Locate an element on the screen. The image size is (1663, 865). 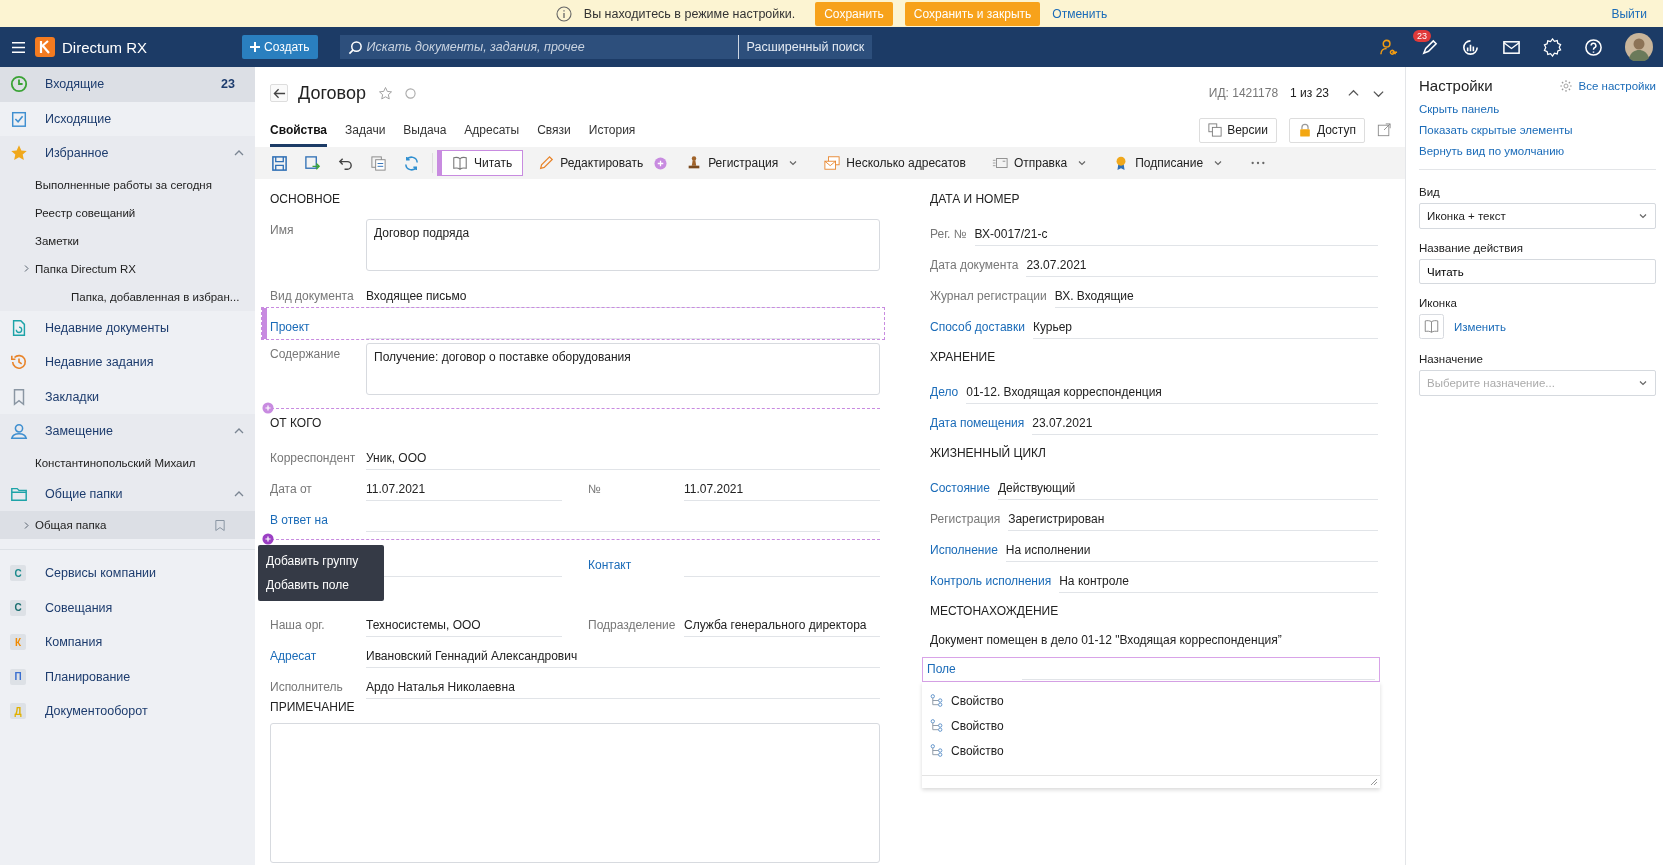
nav-item: Закладки is located at coordinates (127, 396).